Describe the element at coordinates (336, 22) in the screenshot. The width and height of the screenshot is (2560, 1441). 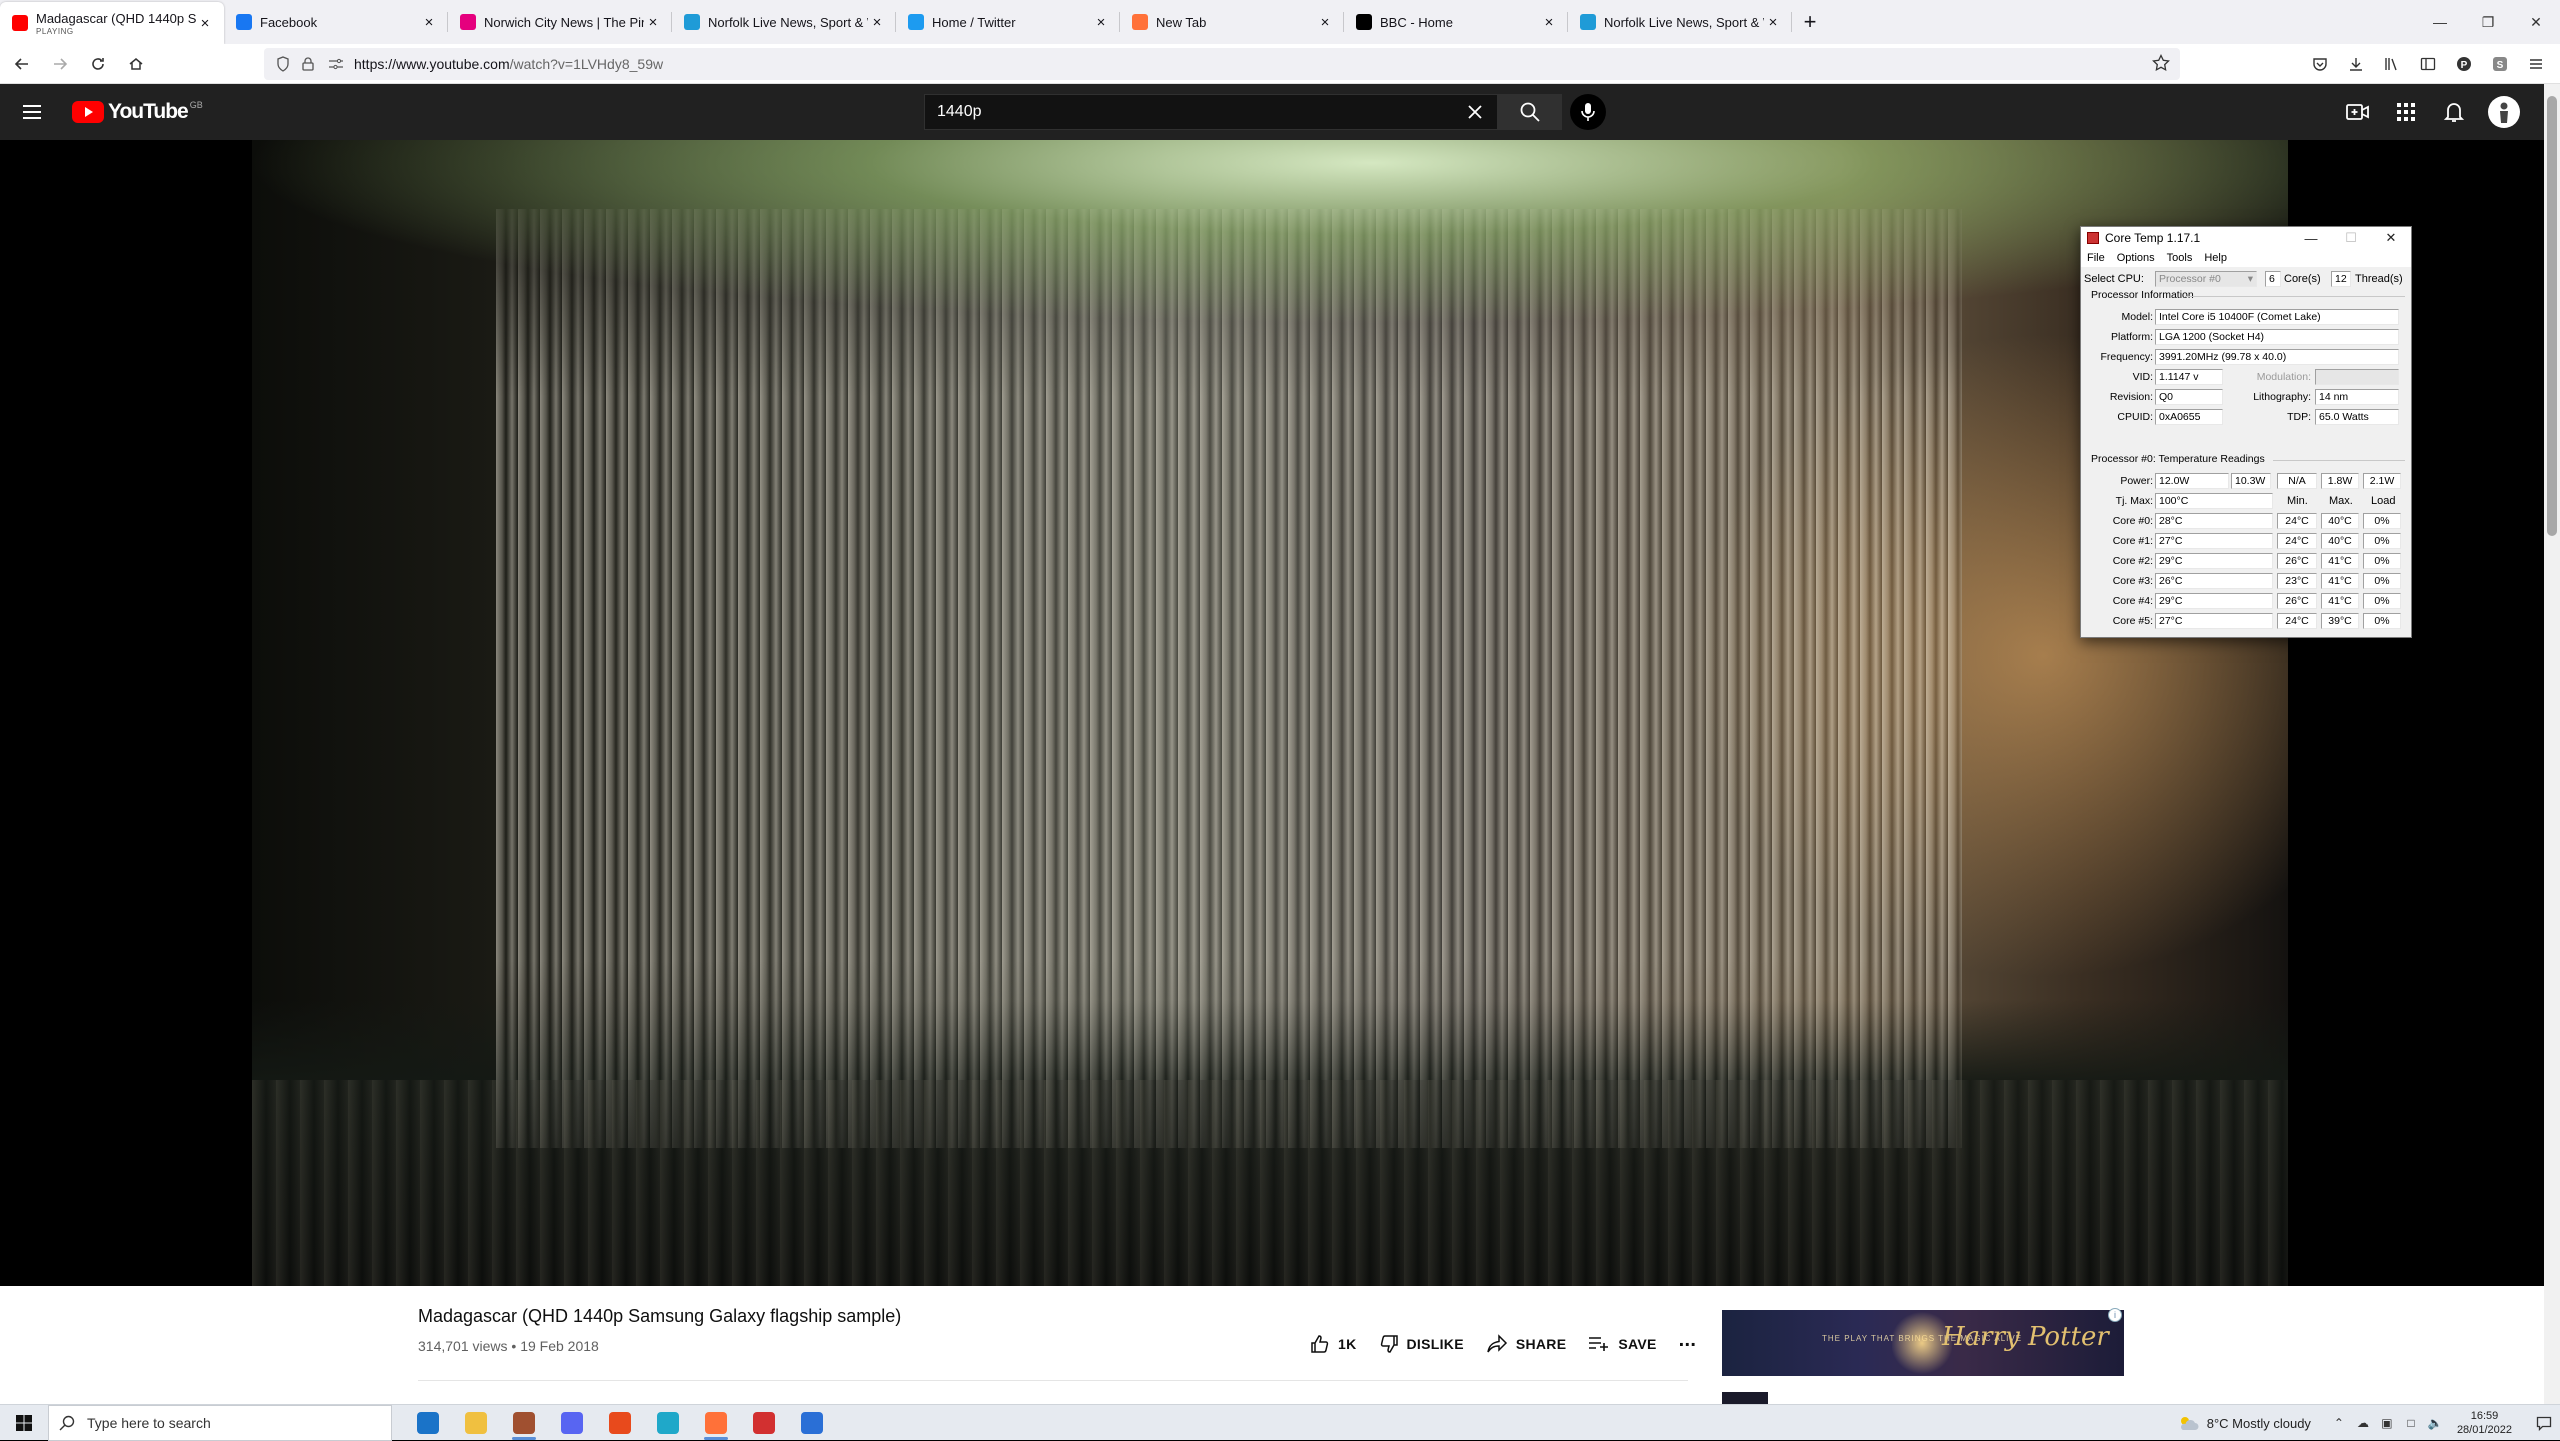
I see `browser-tab: Facebook ×` at that location.